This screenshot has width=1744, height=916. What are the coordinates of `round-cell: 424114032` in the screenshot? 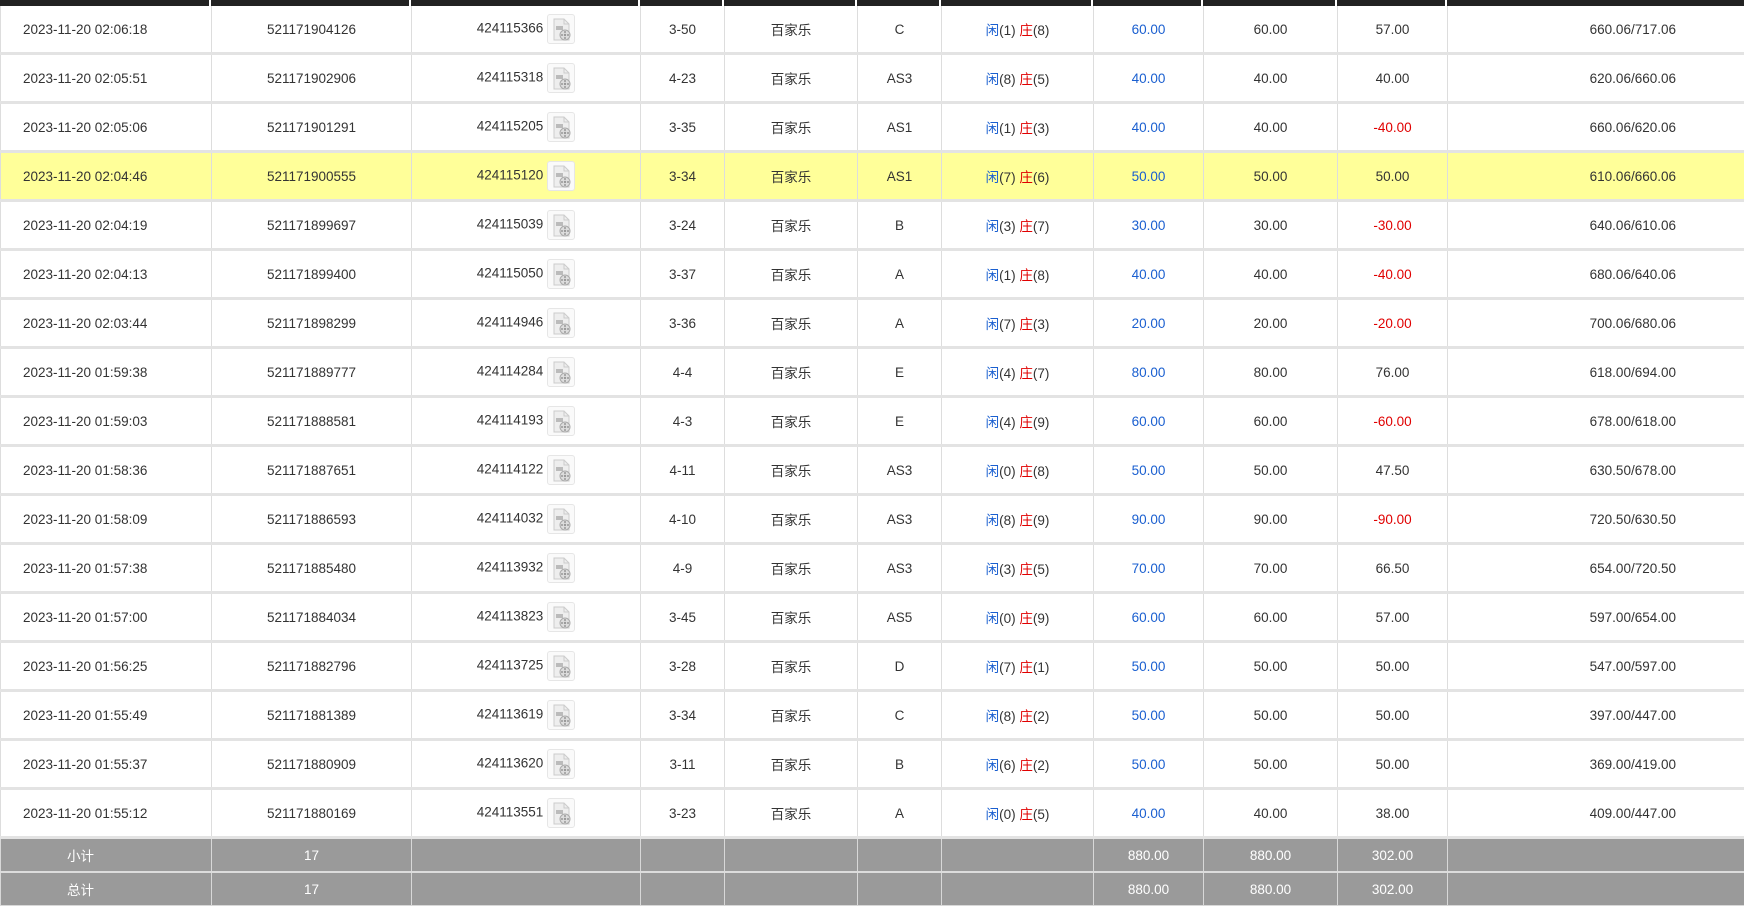 It's located at (526, 519).